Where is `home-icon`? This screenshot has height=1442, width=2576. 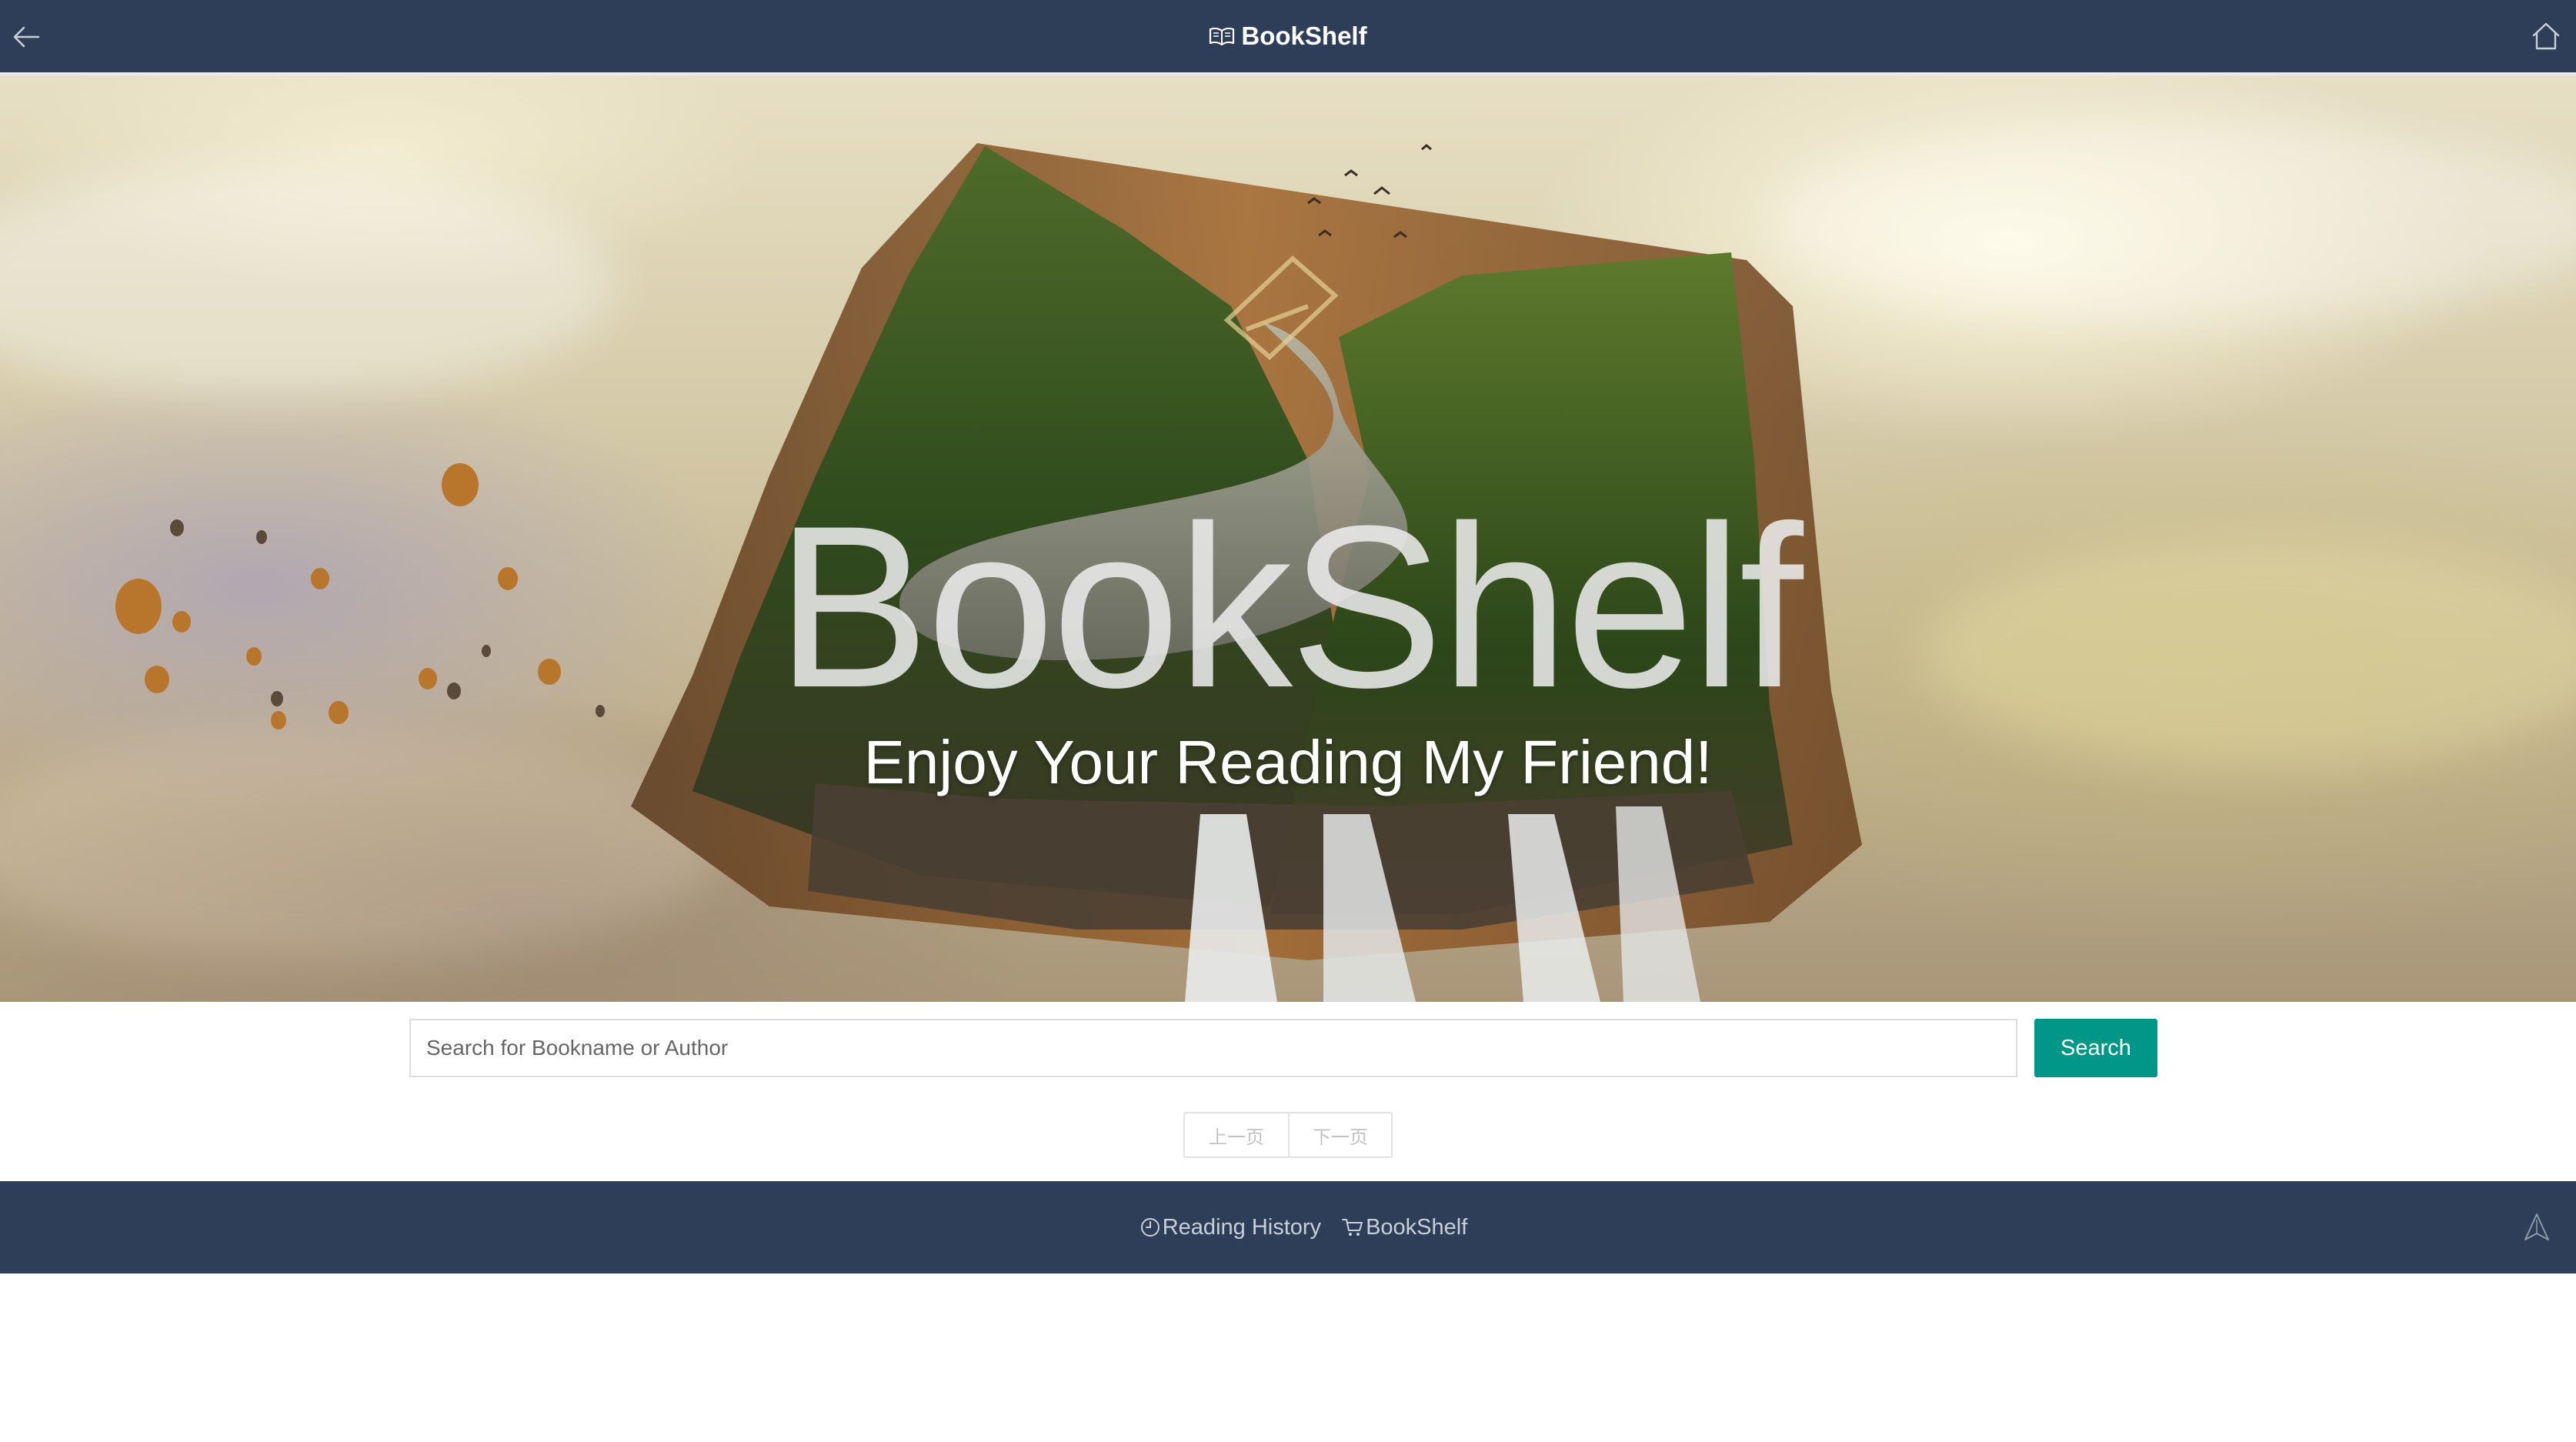 home-icon is located at coordinates (2546, 36).